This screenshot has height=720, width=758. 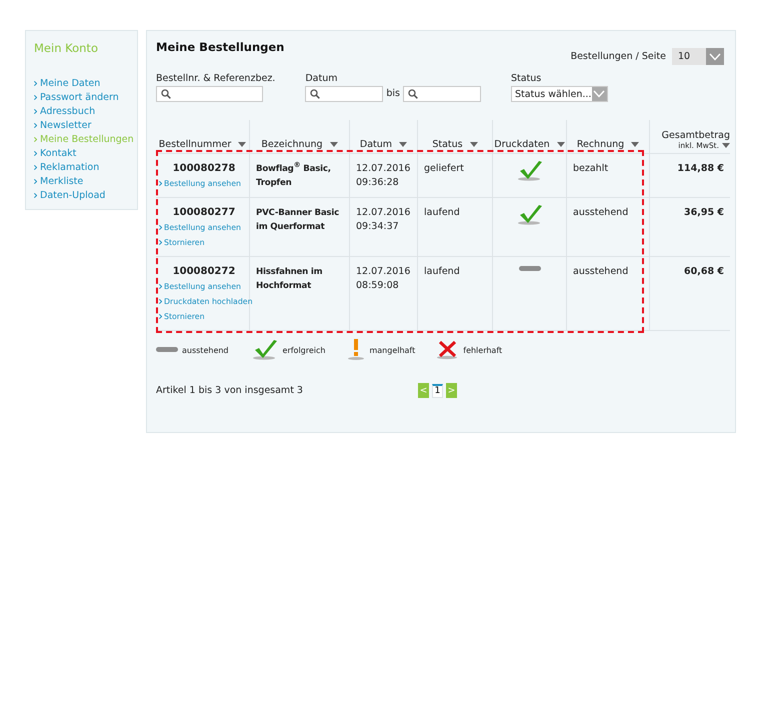 I want to click on sidebar-title: Mein Konto, so click(x=66, y=48).